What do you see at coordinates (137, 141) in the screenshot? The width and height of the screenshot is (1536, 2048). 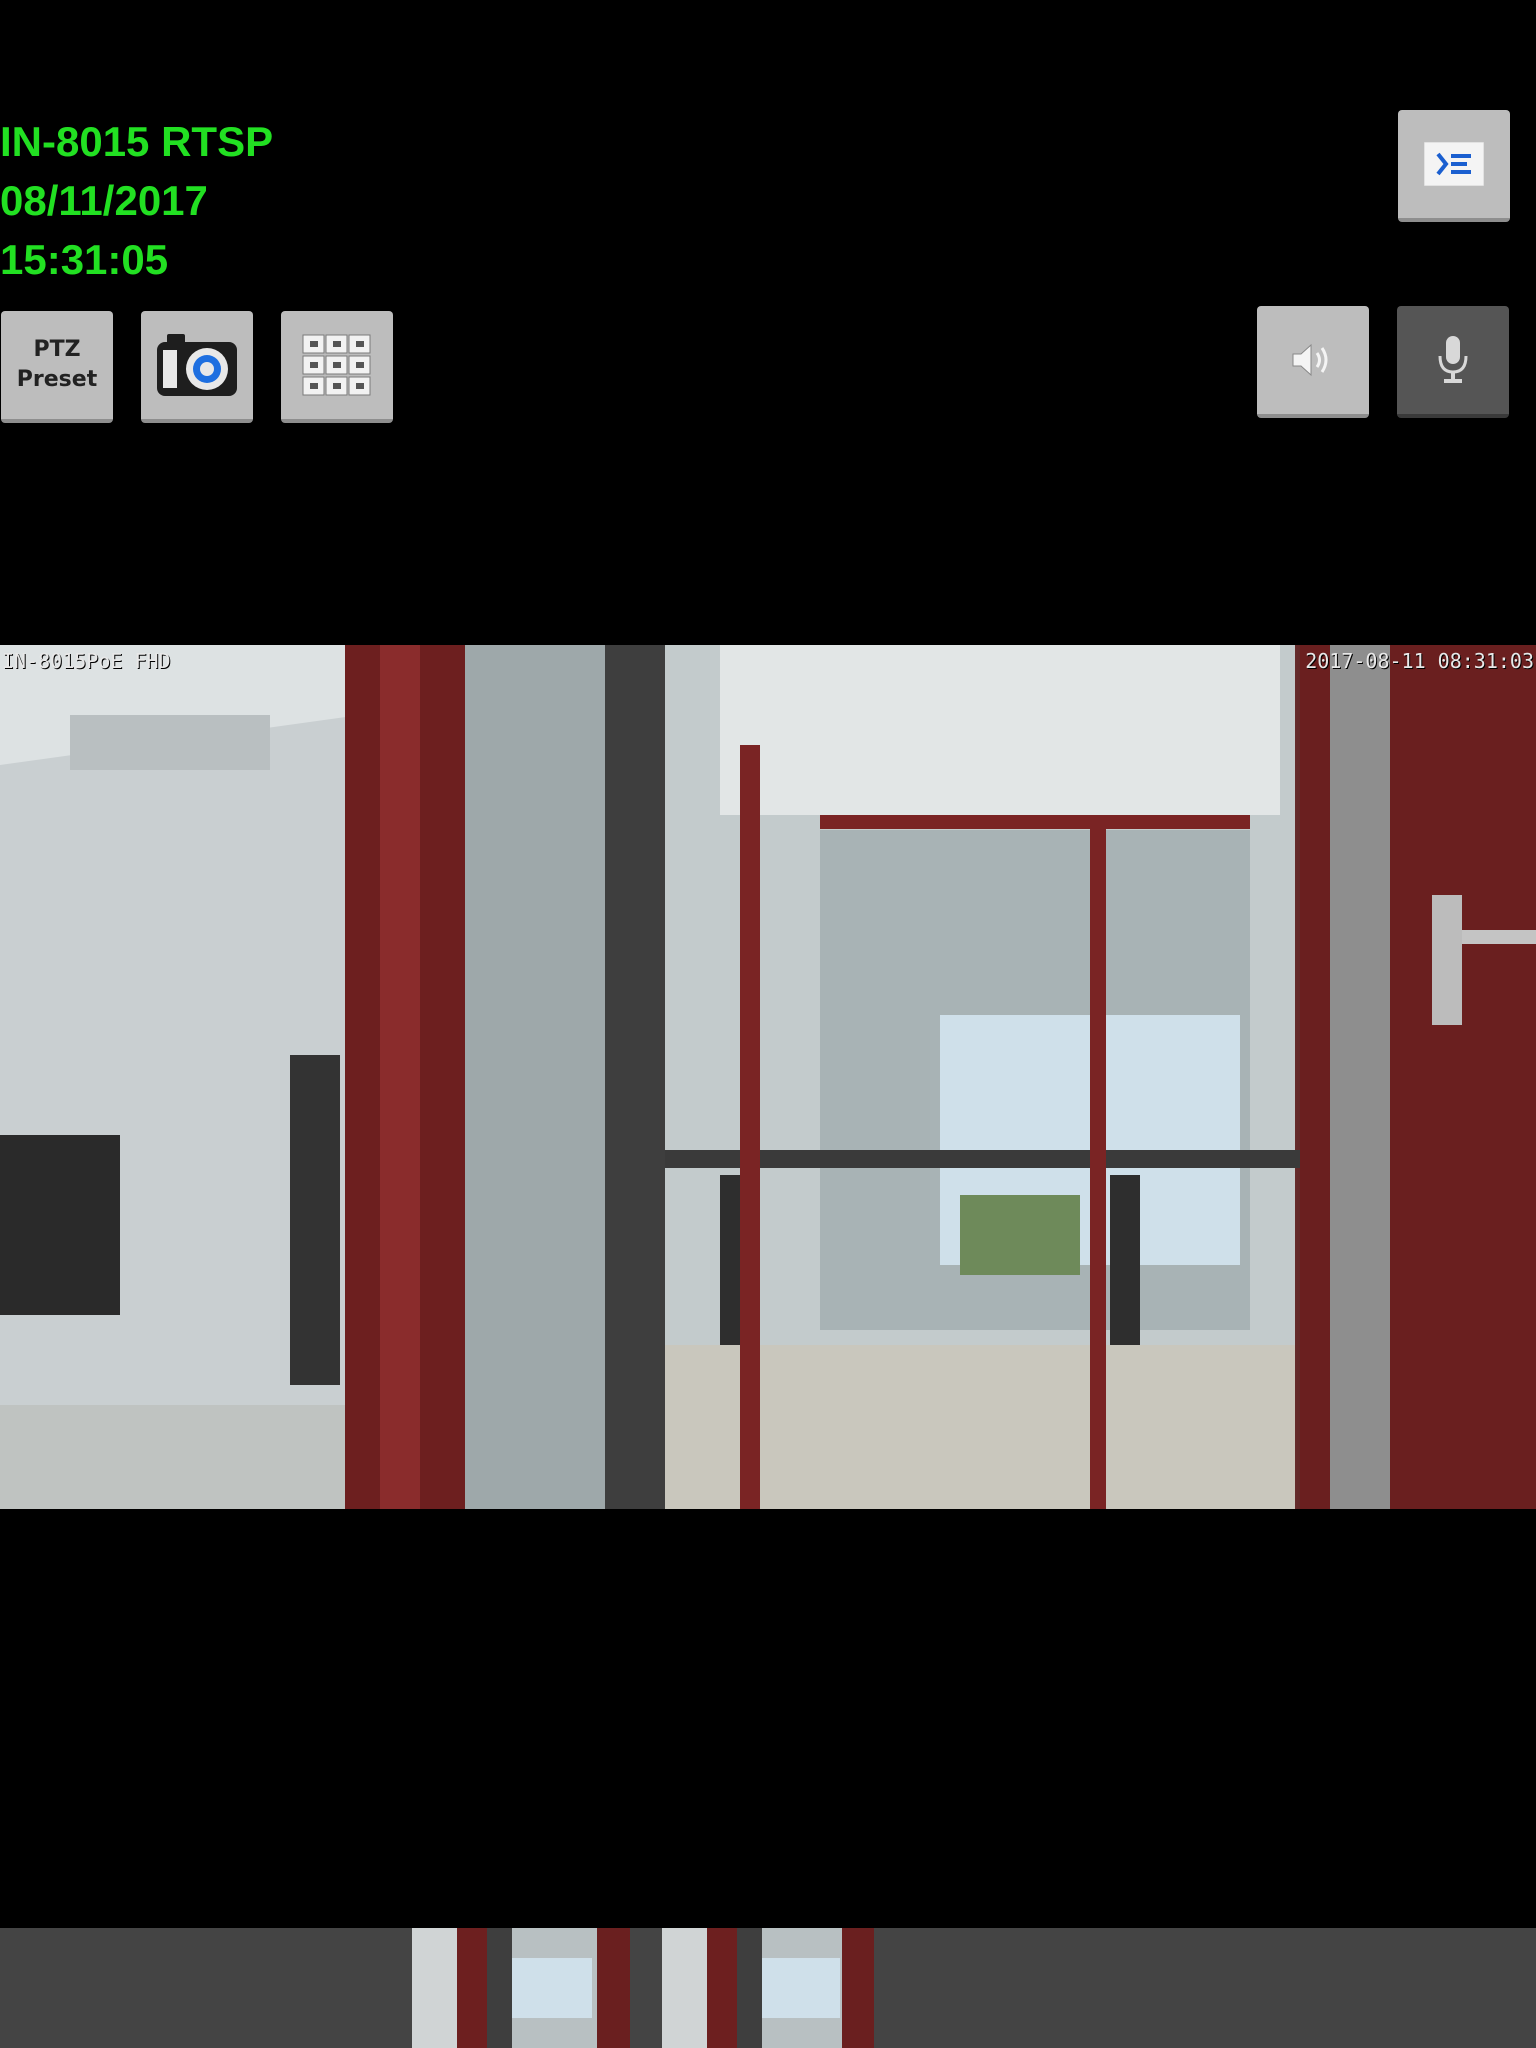 I see `camera-name: IN-8015 RTSP` at bounding box center [137, 141].